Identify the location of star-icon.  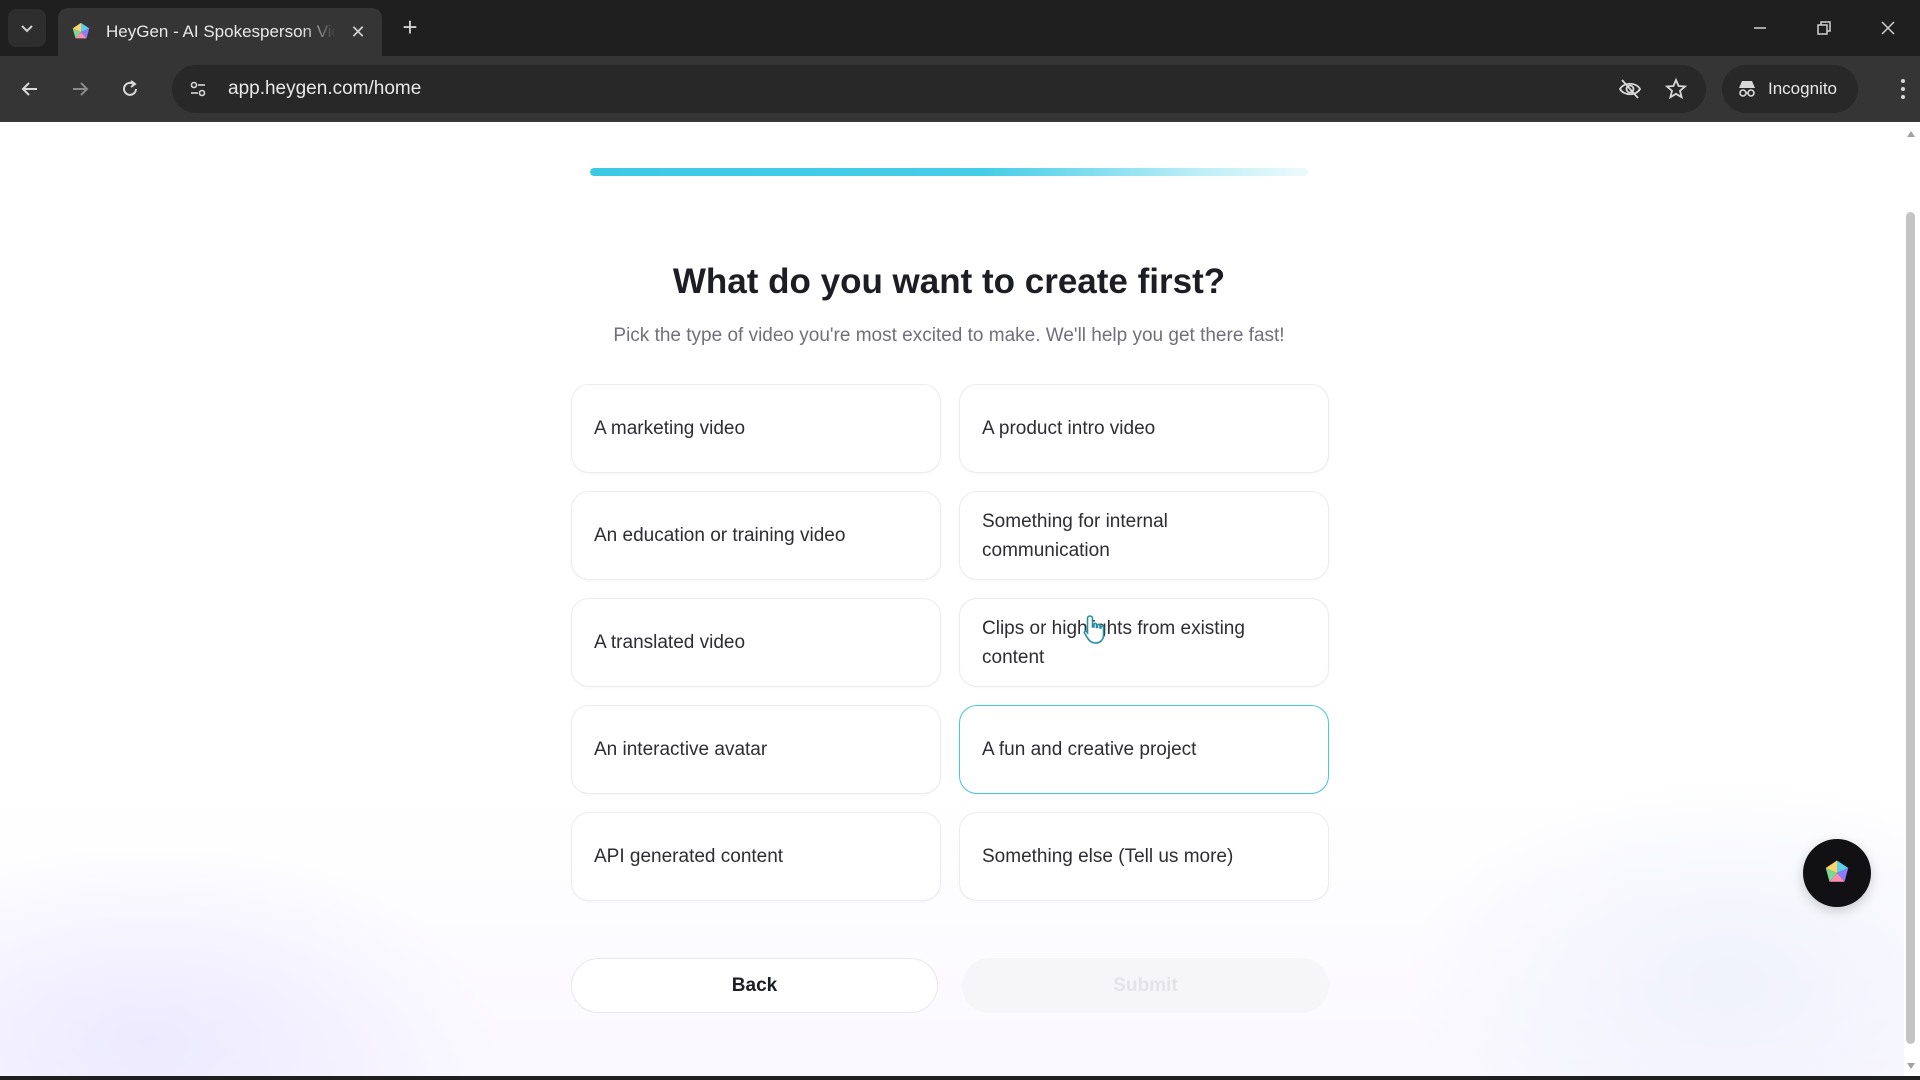
(1676, 89).